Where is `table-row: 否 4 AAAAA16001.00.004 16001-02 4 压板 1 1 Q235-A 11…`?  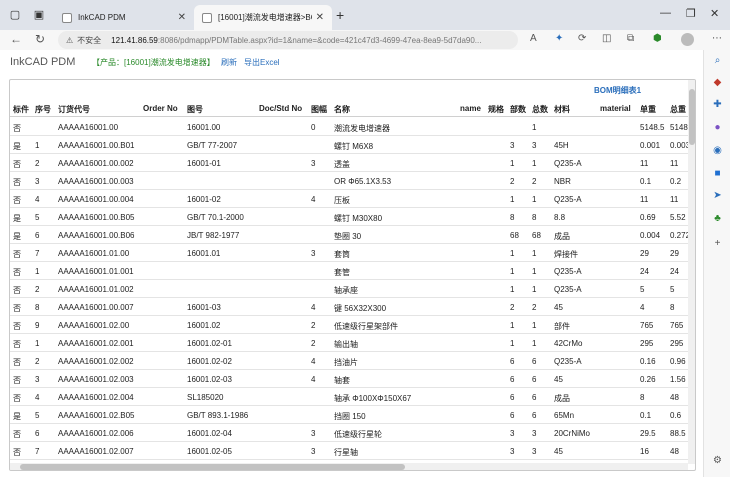 table-row: 否 4 AAAAA16001.00.004 16001-02 4 压板 1 1 Q235-A 11… is located at coordinates (350, 199).